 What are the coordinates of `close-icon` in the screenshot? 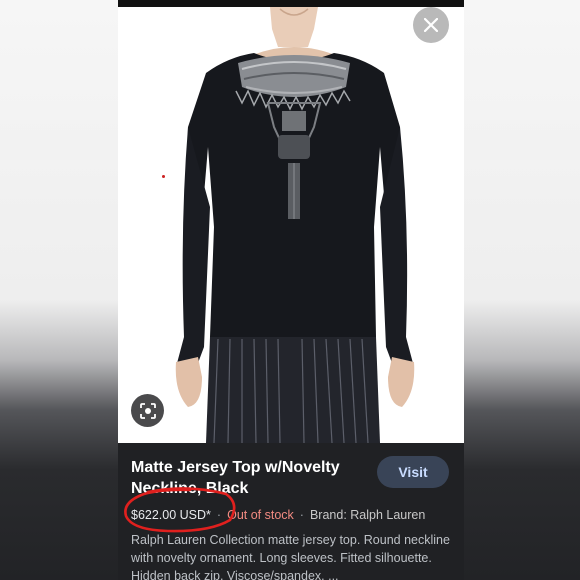 It's located at (431, 25).